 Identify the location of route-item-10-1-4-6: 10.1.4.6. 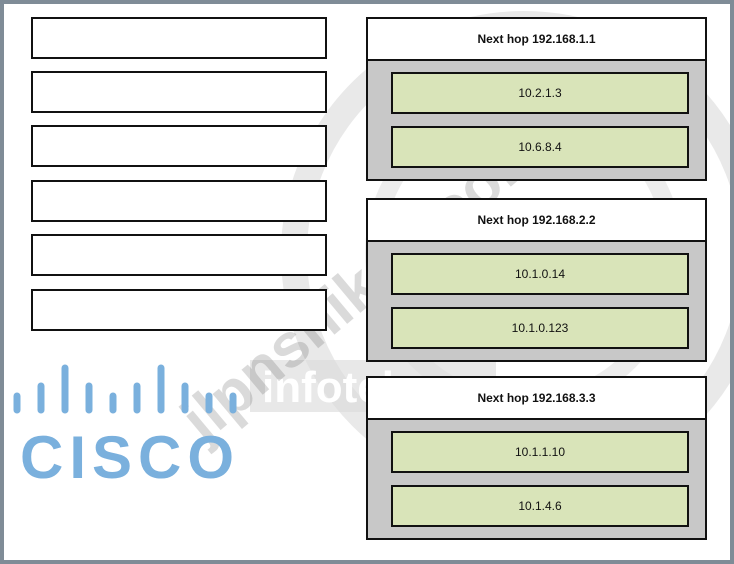
(540, 506).